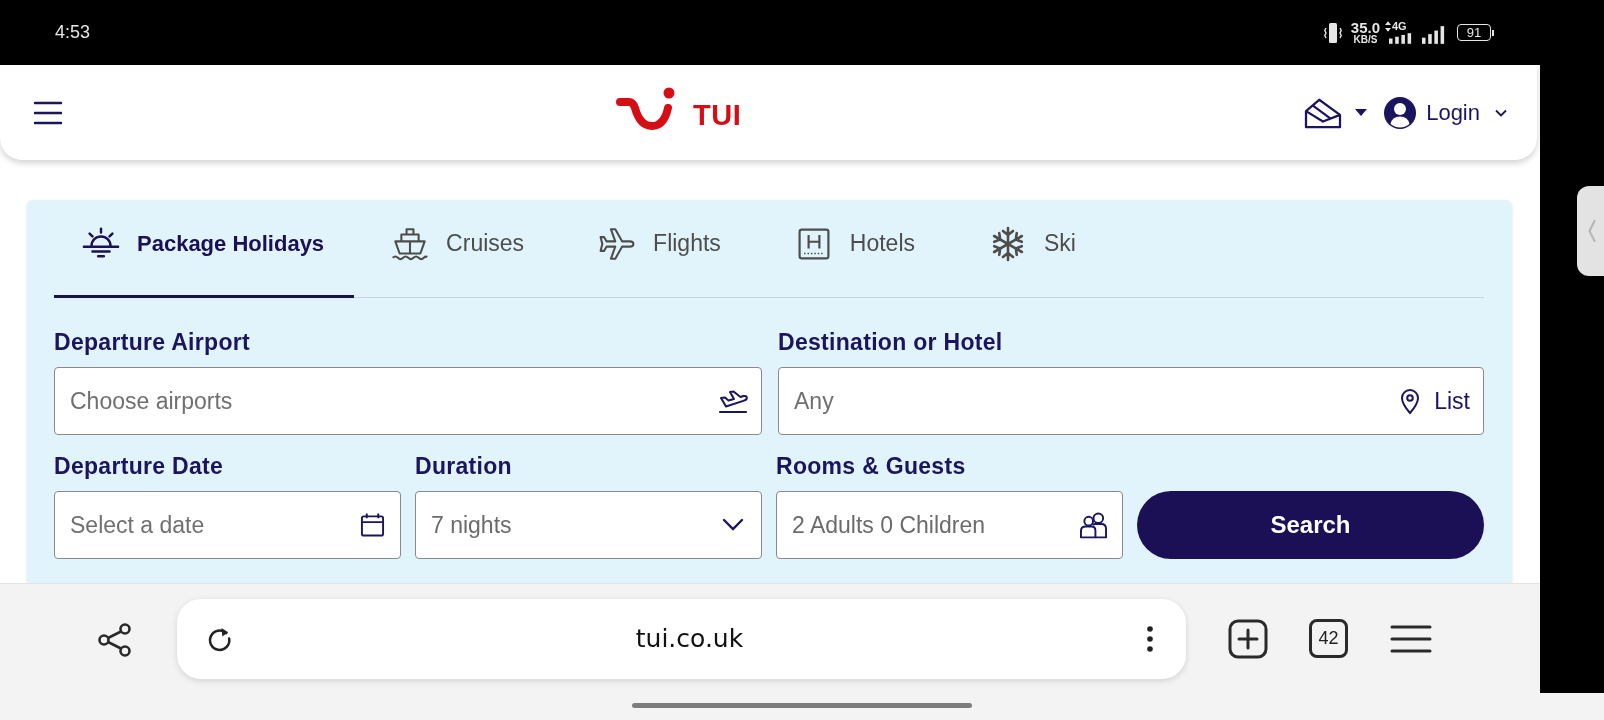 The height and width of the screenshot is (720, 1604). I want to click on guests-field: 2 Adults 0 Children, so click(949, 525).